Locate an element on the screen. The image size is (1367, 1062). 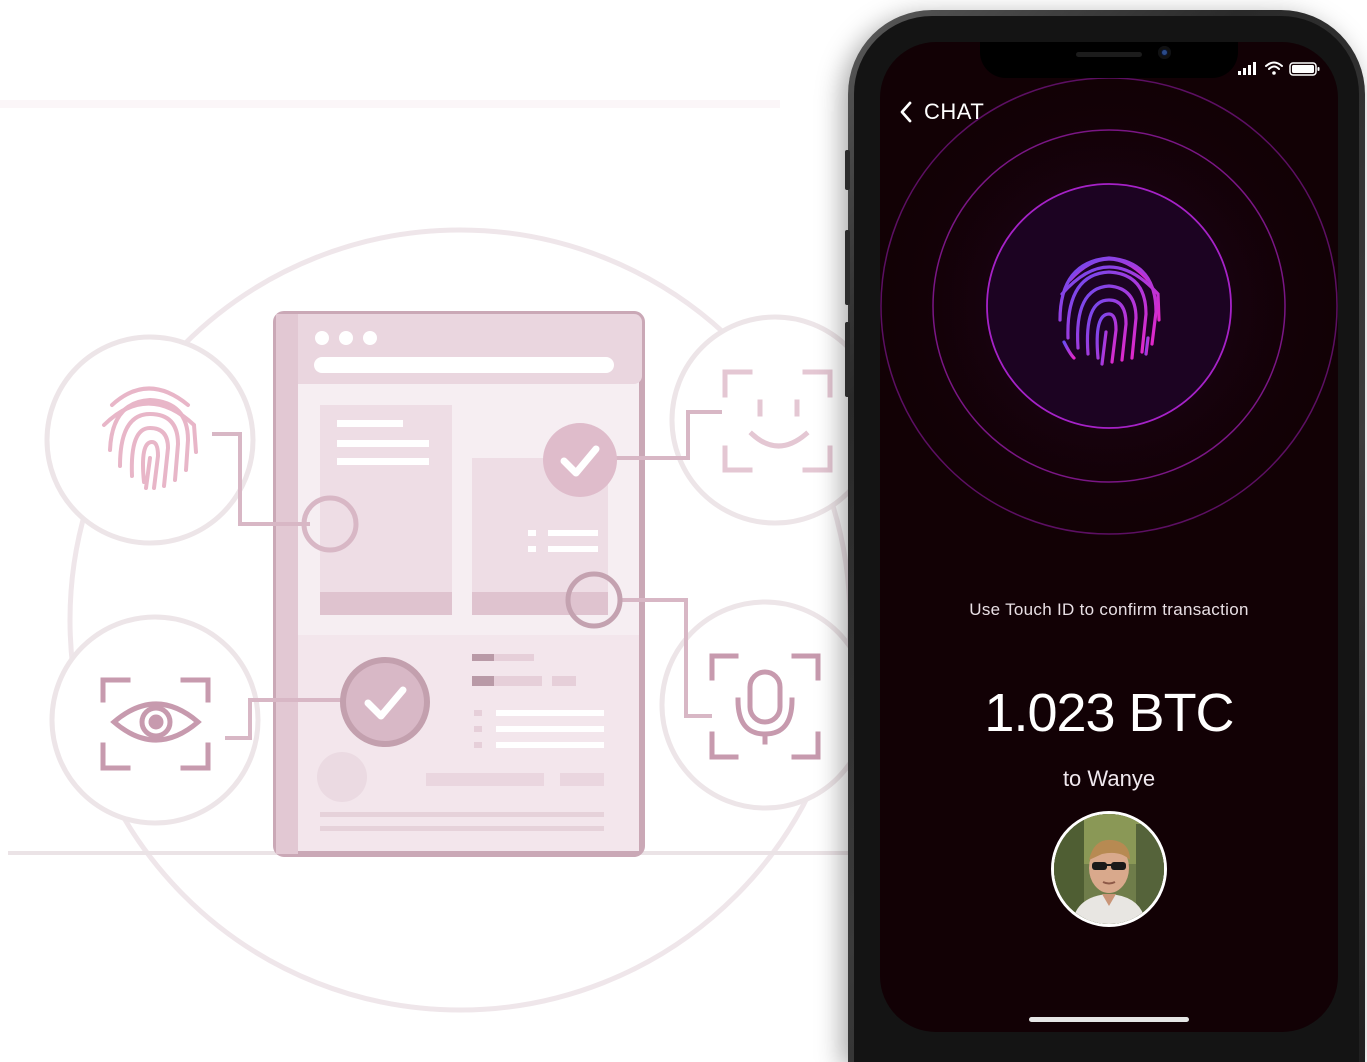
avatar is located at coordinates (1109, 869).